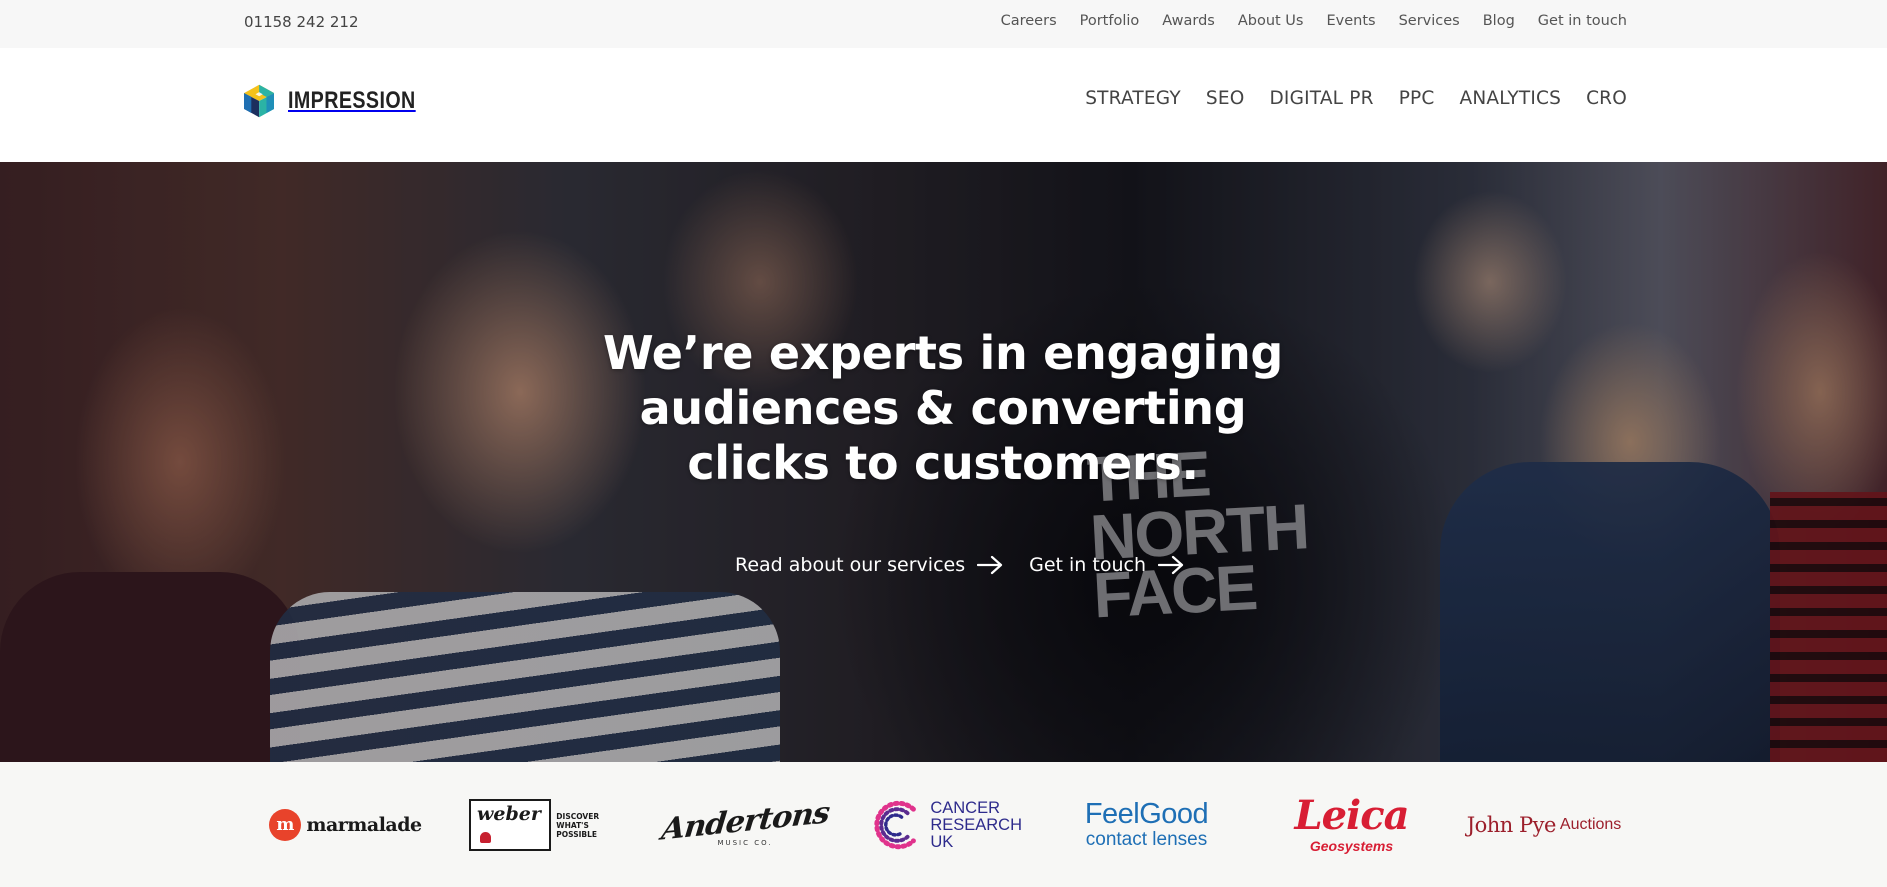 This screenshot has width=1887, height=887. Describe the element at coordinates (1271, 21) in the screenshot. I see `util-link-about-us: About Us` at that location.